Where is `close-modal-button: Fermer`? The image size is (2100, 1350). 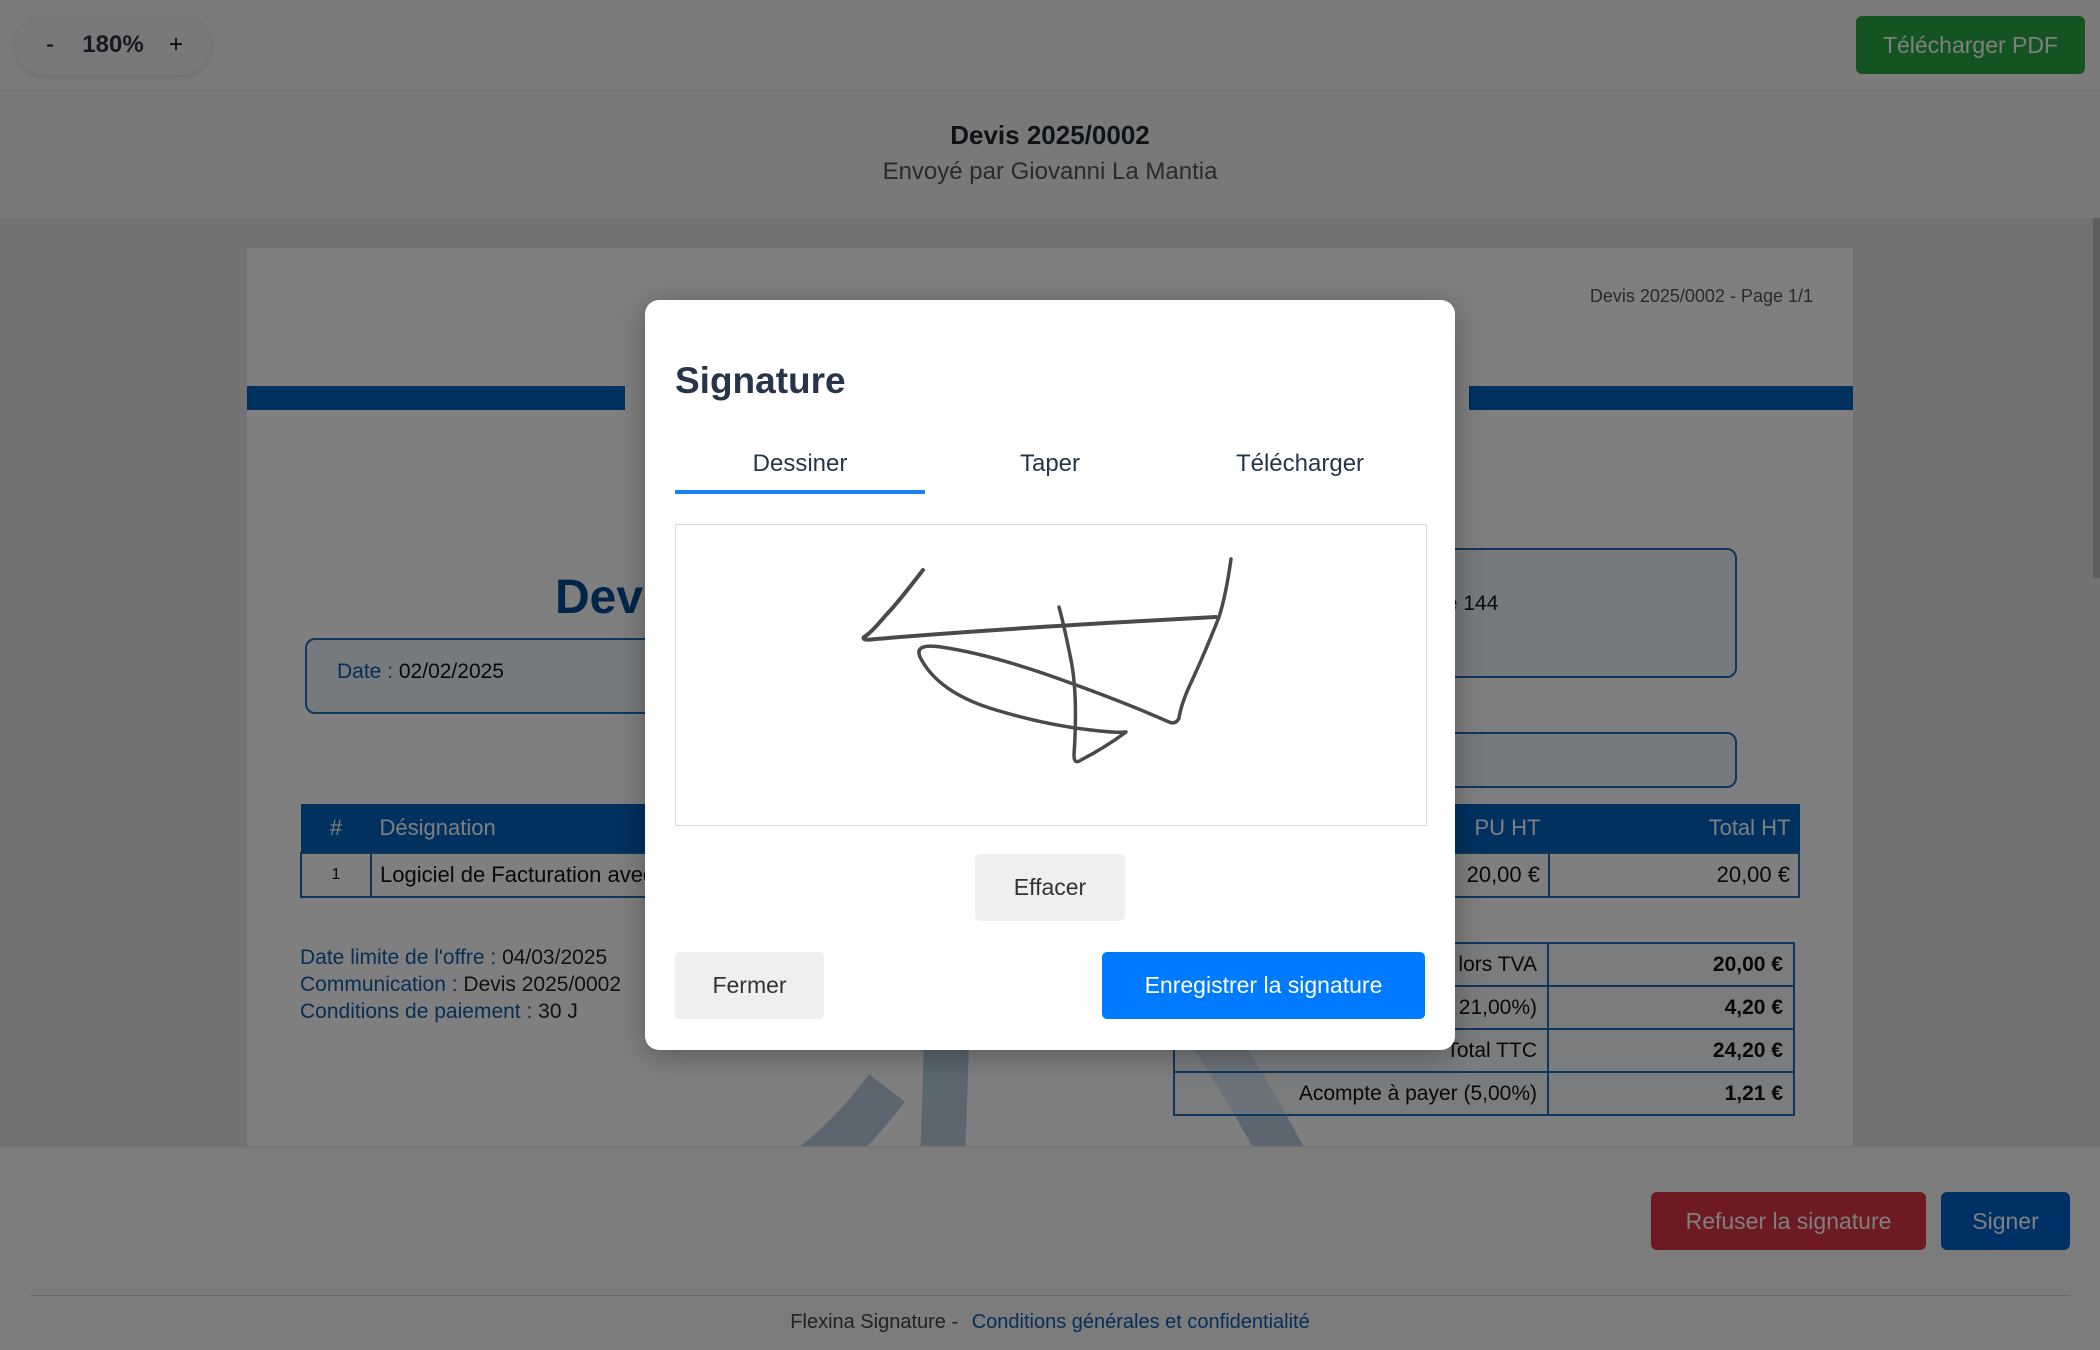
close-modal-button: Fermer is located at coordinates (749, 985).